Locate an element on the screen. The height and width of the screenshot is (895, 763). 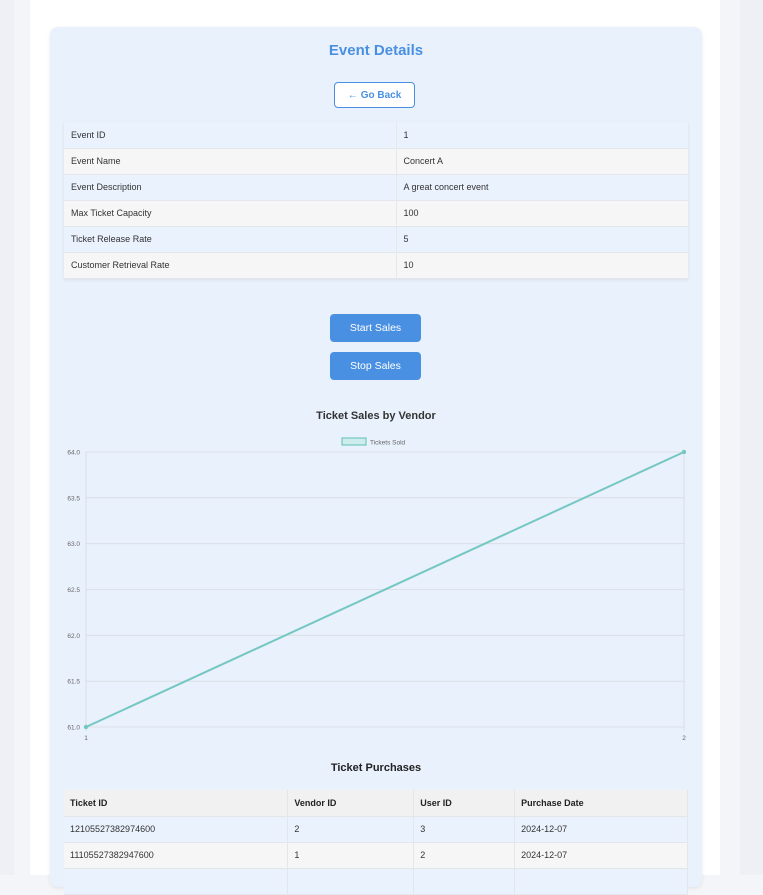
y-tick-label: 62.5 is located at coordinates (73, 590).